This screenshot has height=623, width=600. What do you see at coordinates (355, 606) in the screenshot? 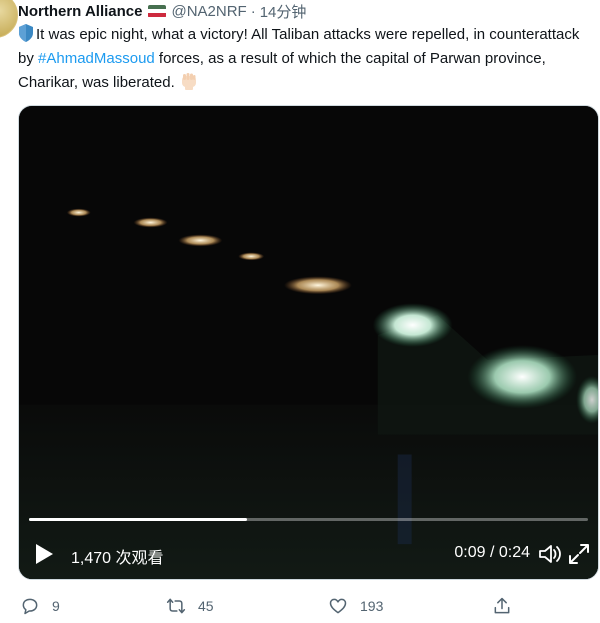
I see `like-button: 193` at bounding box center [355, 606].